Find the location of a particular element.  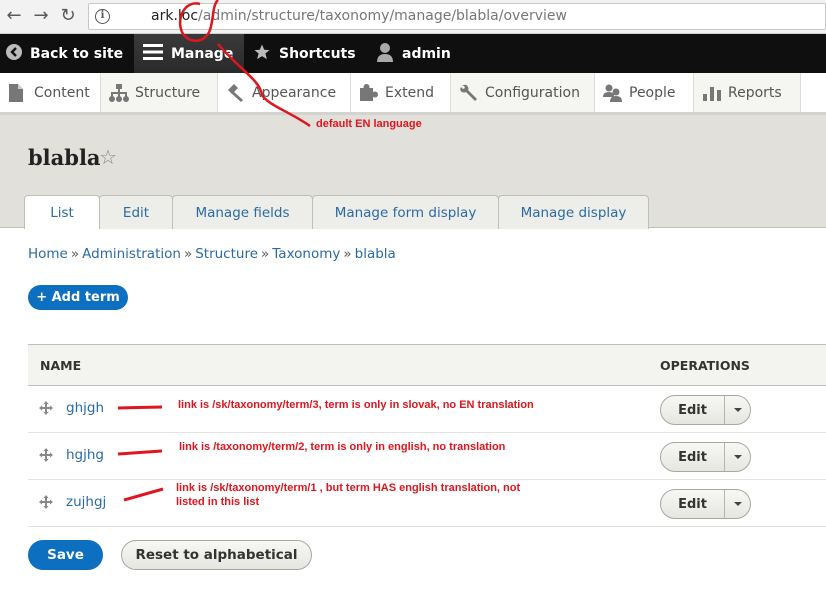

manage-tab: Manage is located at coordinates (189, 53).